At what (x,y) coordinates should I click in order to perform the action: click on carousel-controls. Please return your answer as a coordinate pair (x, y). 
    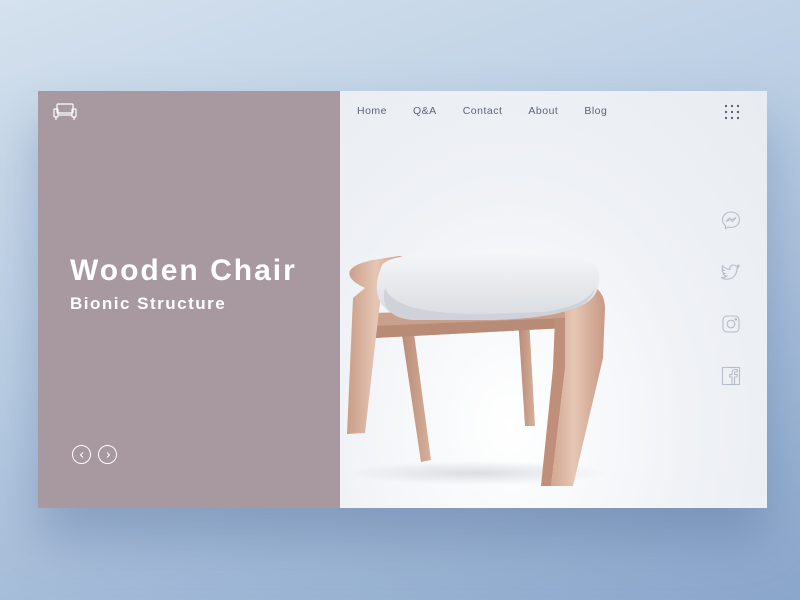
    Looking at the image, I should click on (94, 454).